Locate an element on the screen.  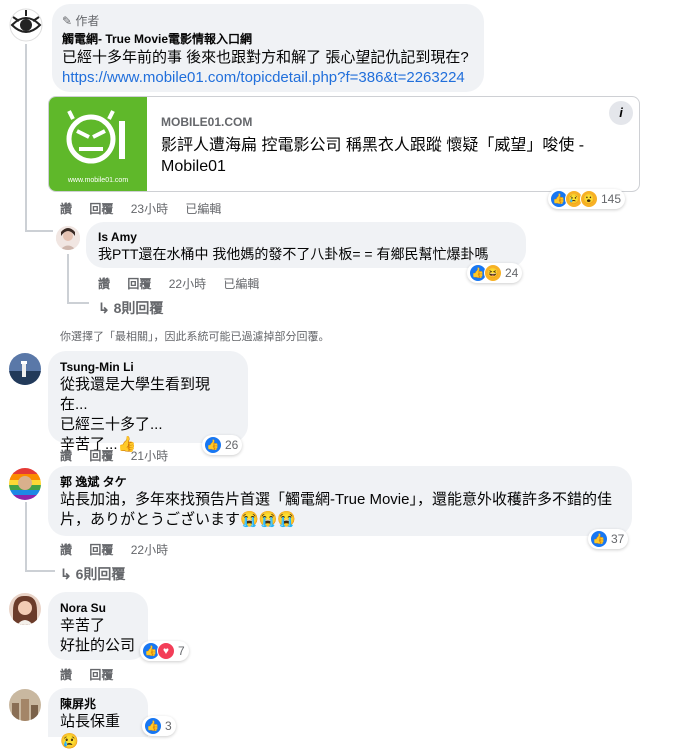
comment-author: Nora Su is located at coordinates (98, 608).